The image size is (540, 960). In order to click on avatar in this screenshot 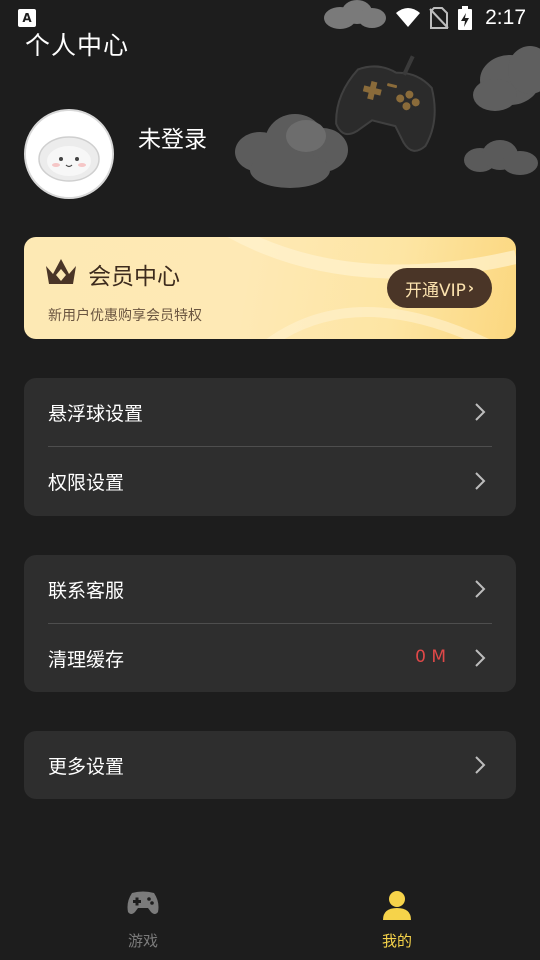, I will do `click(69, 154)`.